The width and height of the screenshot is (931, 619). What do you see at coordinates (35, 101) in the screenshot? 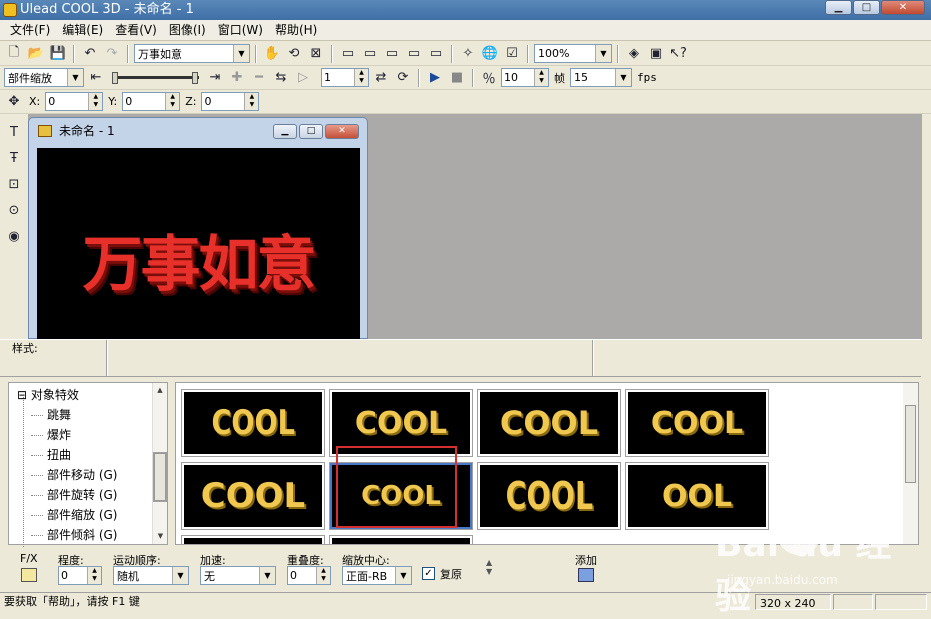
I see `x-label: X:` at bounding box center [35, 101].